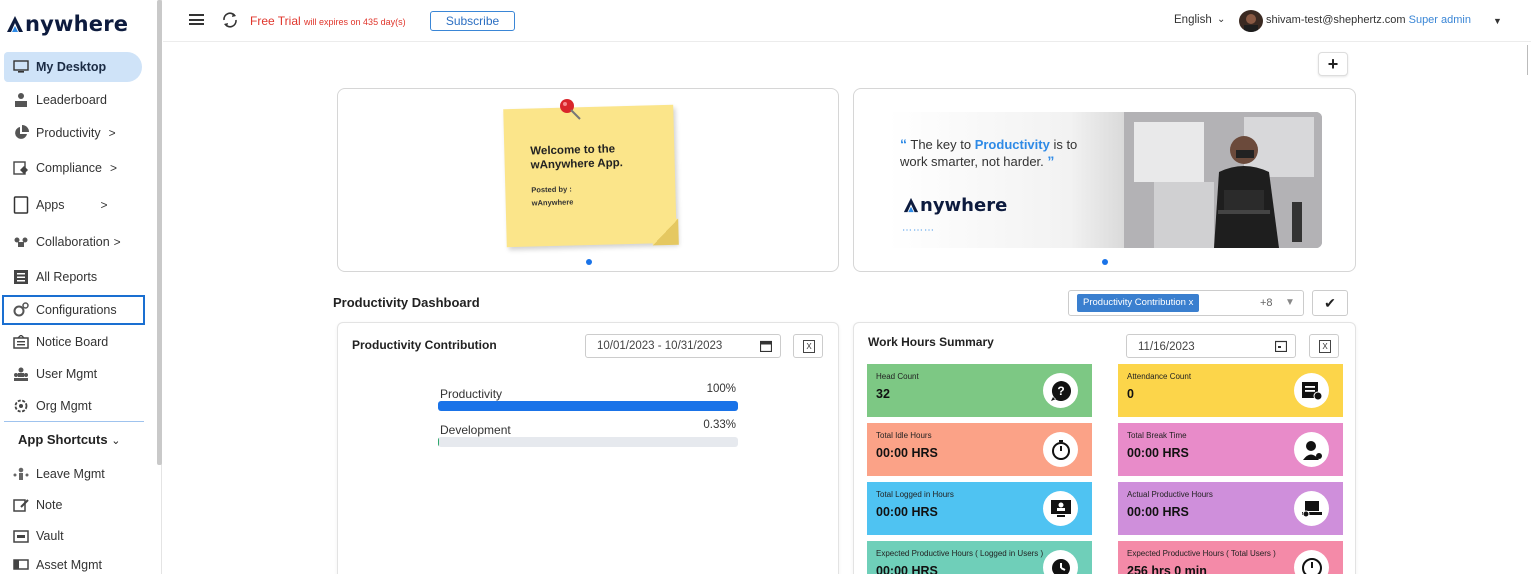 The image size is (1531, 574). I want to click on reports-icon, so click(21, 277).